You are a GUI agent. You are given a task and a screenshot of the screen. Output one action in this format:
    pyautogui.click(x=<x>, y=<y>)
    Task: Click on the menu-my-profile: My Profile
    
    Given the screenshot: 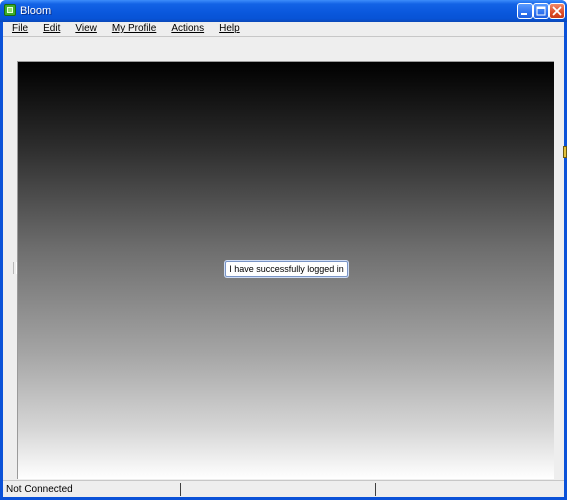 What is the action you would take?
    pyautogui.click(x=134, y=29)
    